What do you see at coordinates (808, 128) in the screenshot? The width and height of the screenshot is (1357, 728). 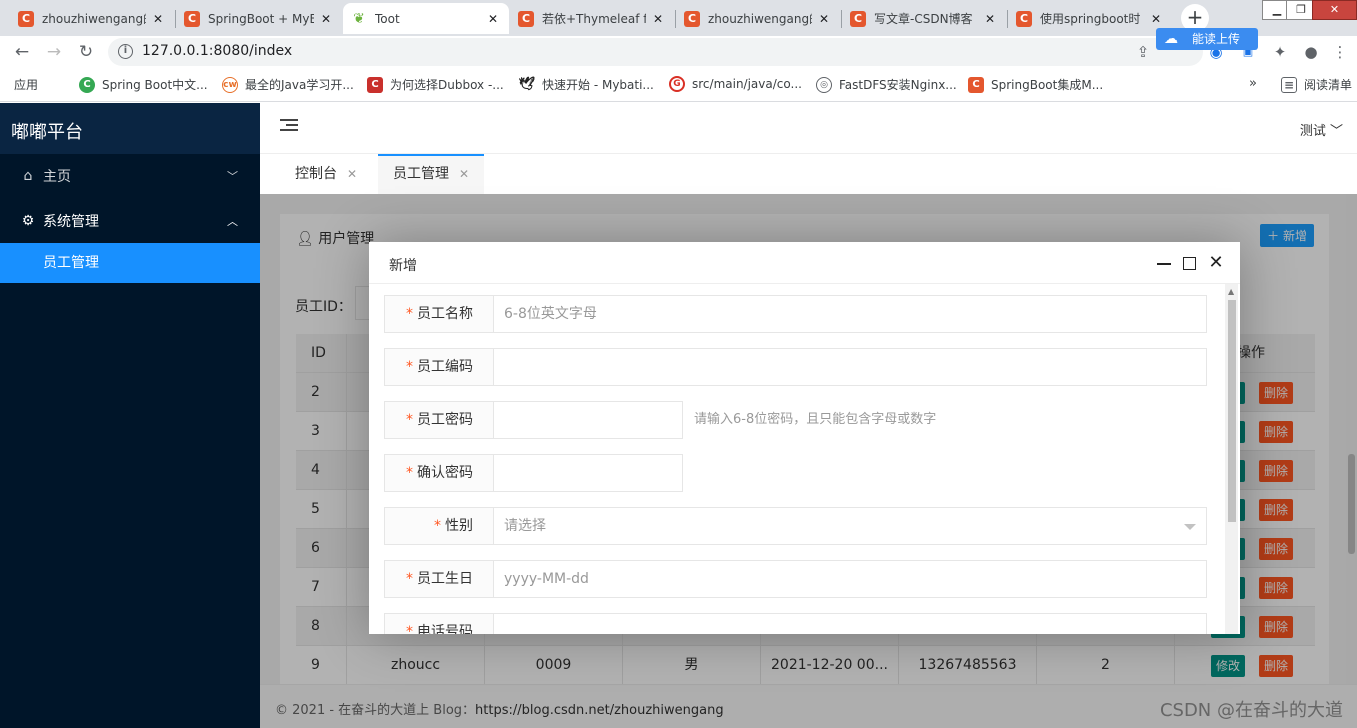 I see `app-header: 测试 ﹀` at bounding box center [808, 128].